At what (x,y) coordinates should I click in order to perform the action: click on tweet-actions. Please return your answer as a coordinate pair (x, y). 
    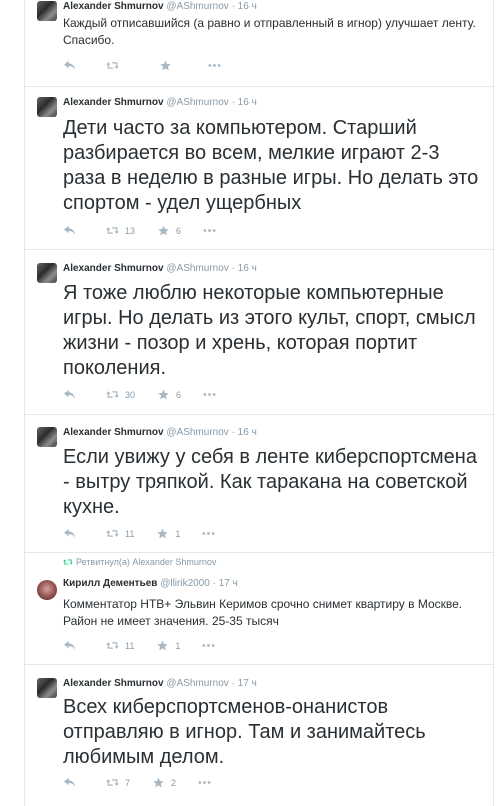
    Looking at the image, I should click on (153, 65).